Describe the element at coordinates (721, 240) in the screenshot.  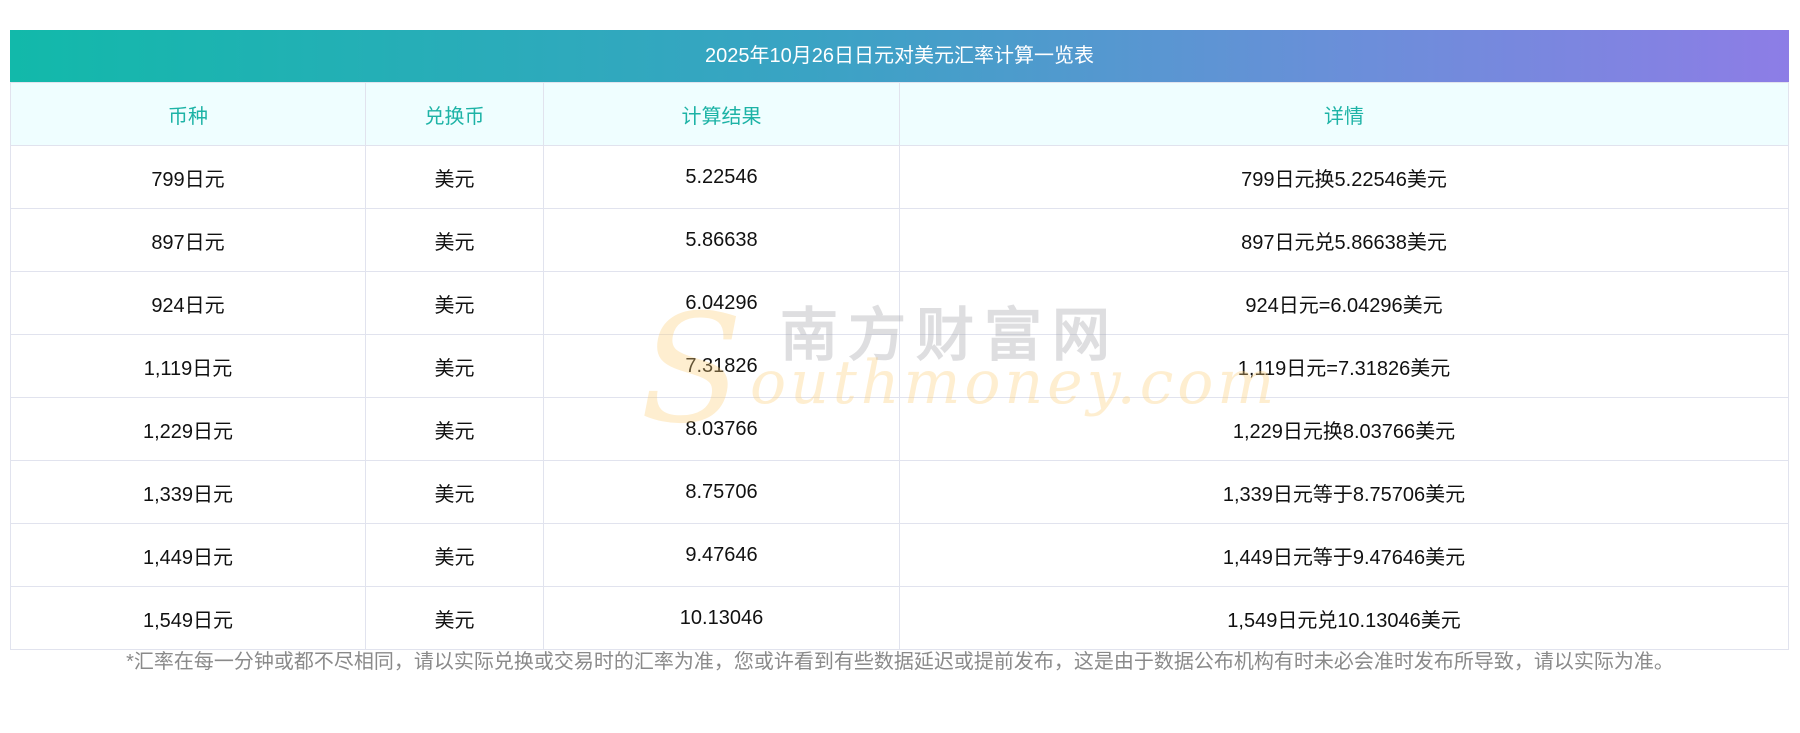
I see `cell-result: 5.86638` at that location.